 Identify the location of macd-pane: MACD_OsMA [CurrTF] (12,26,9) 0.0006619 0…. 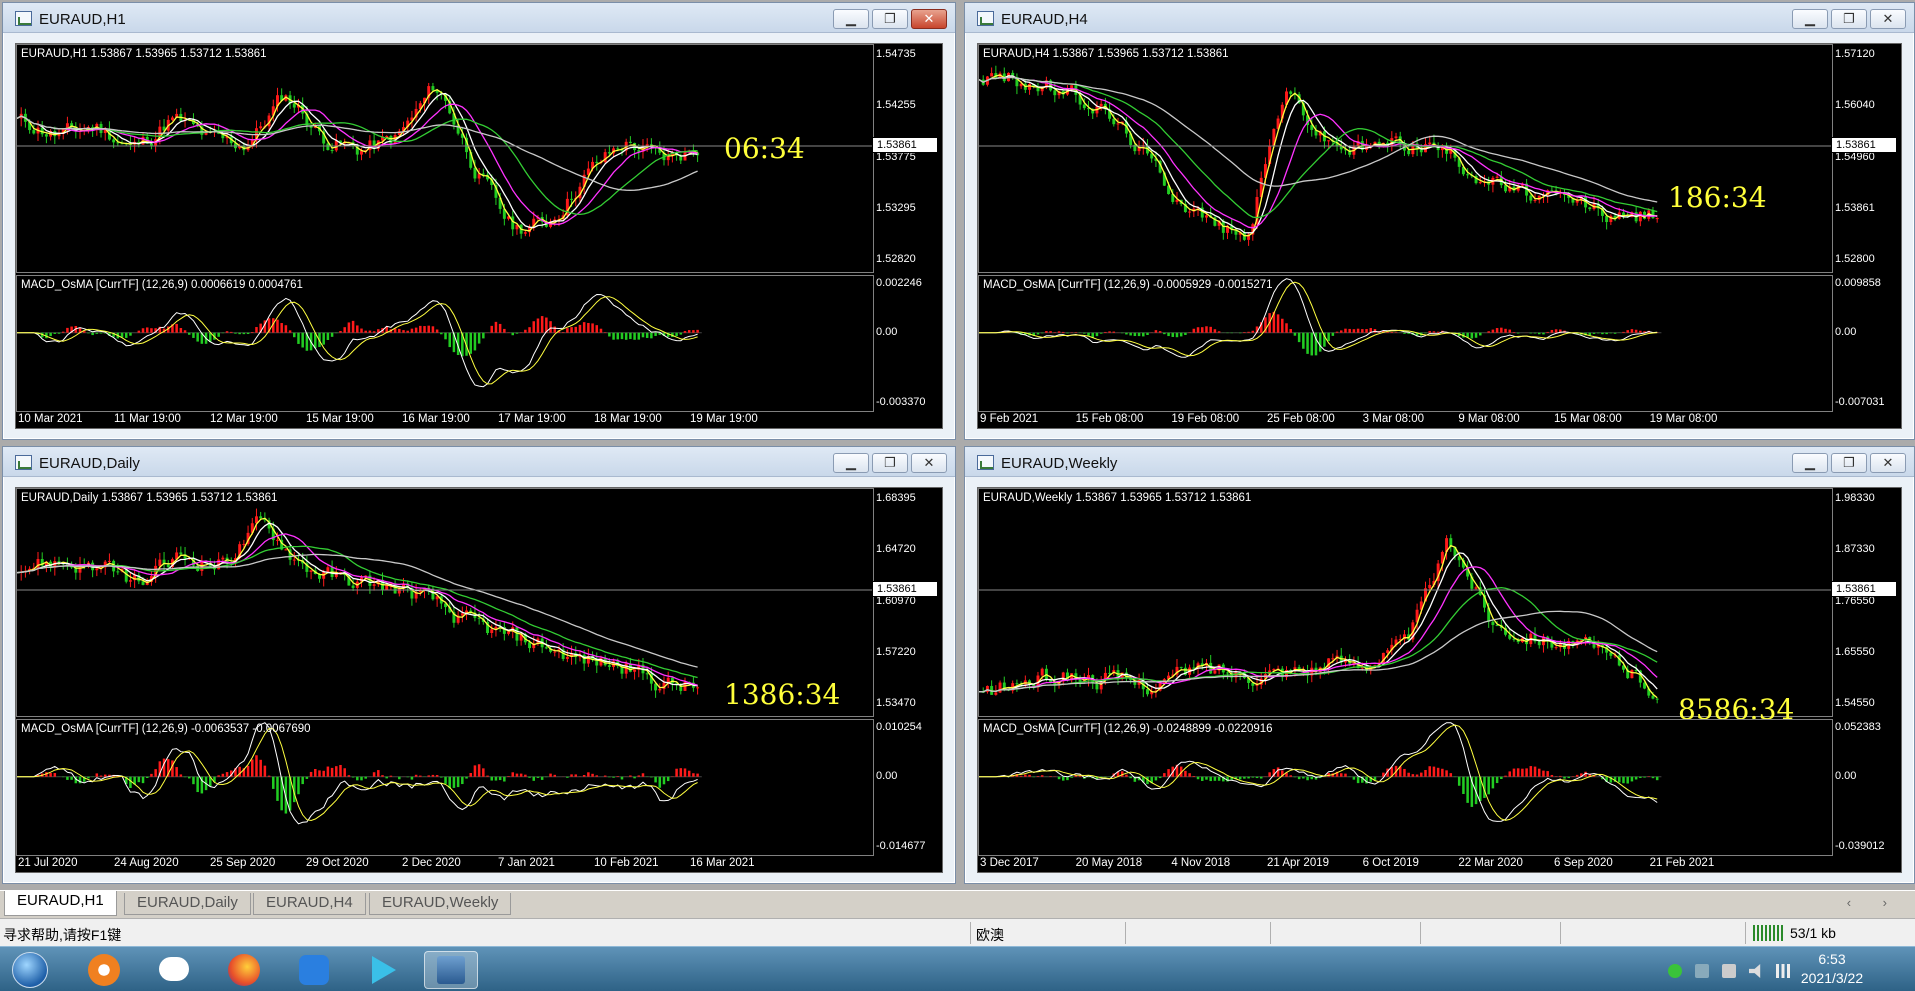
(445, 343).